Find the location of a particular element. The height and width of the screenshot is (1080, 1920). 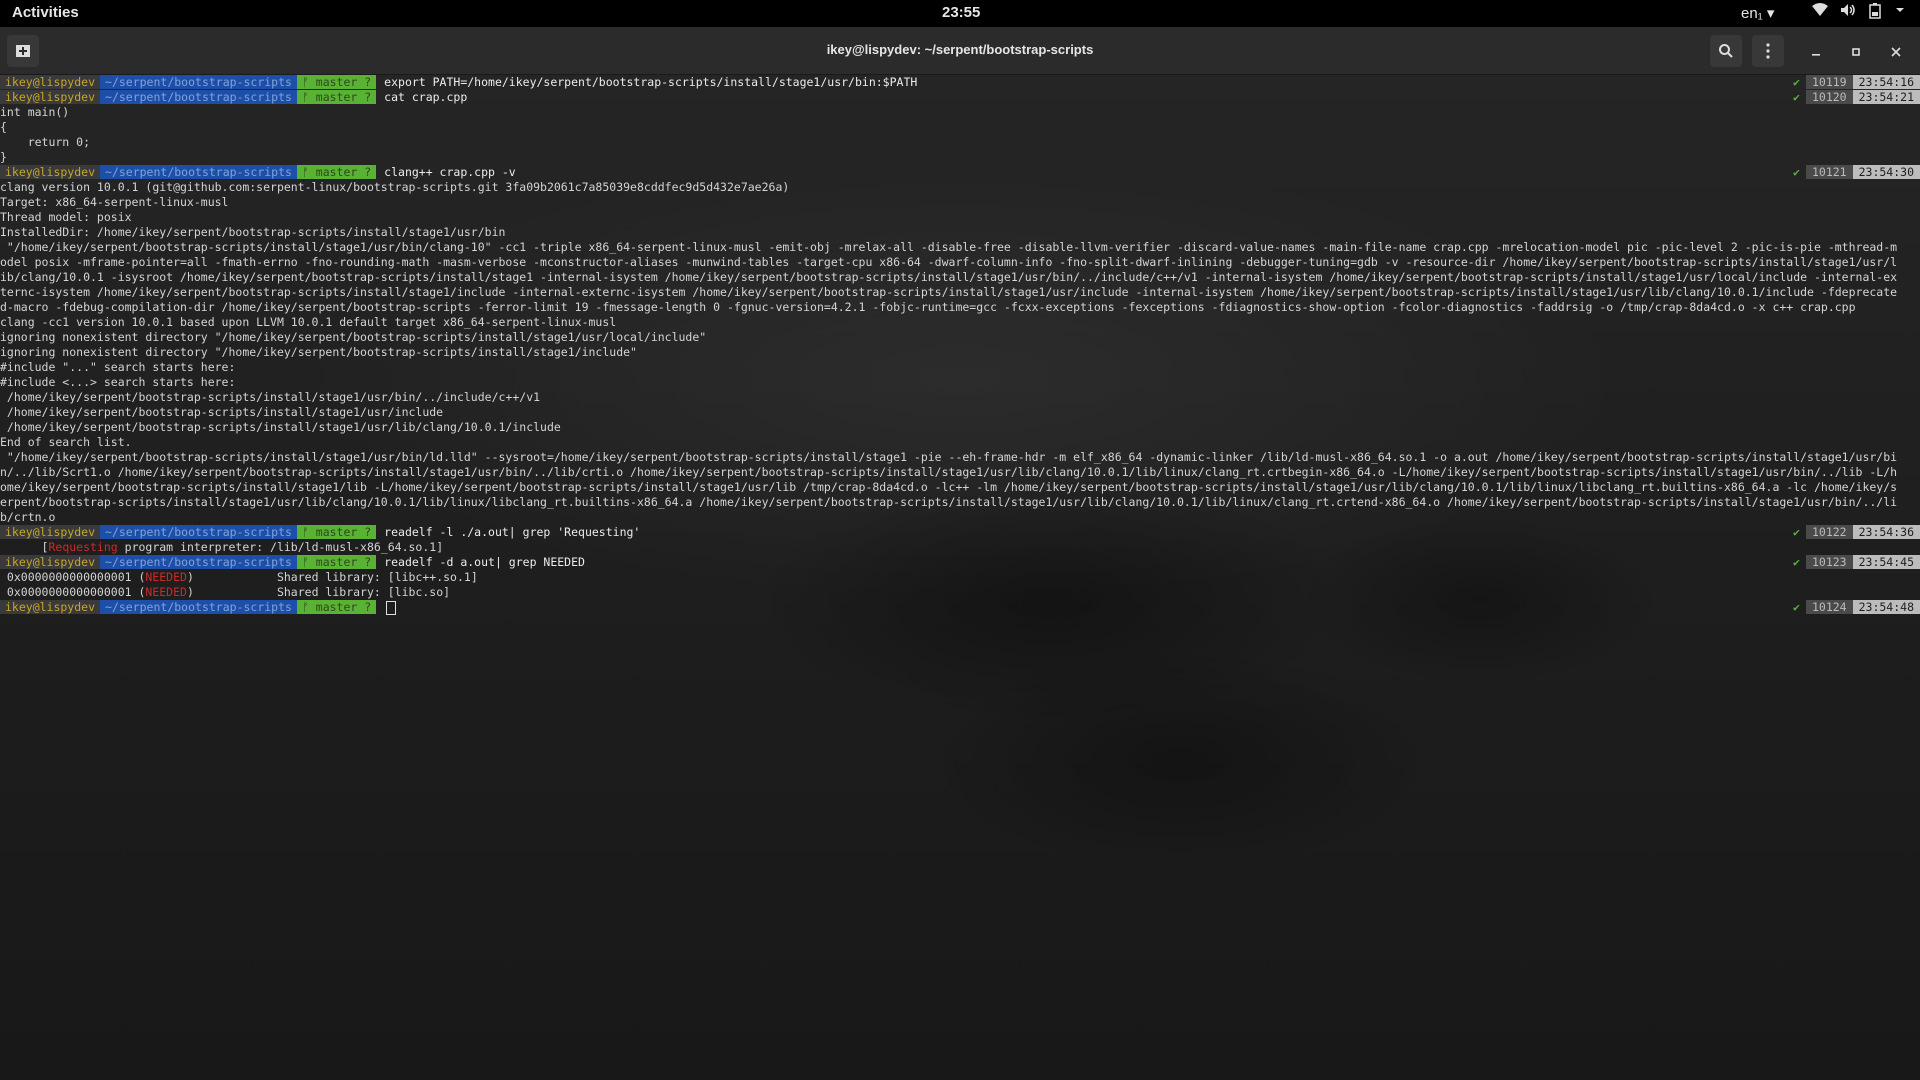

command-time: 23:54:21 is located at coordinates (1886, 97).